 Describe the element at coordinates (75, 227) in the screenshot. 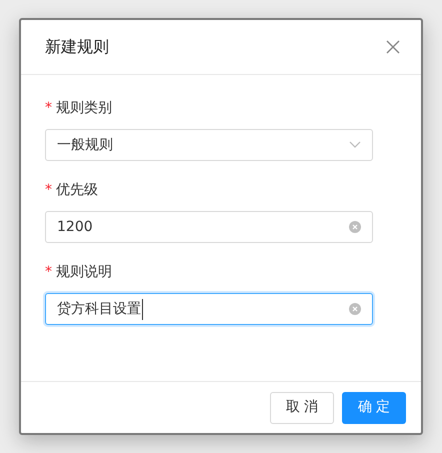

I see `field-value: 1200` at that location.